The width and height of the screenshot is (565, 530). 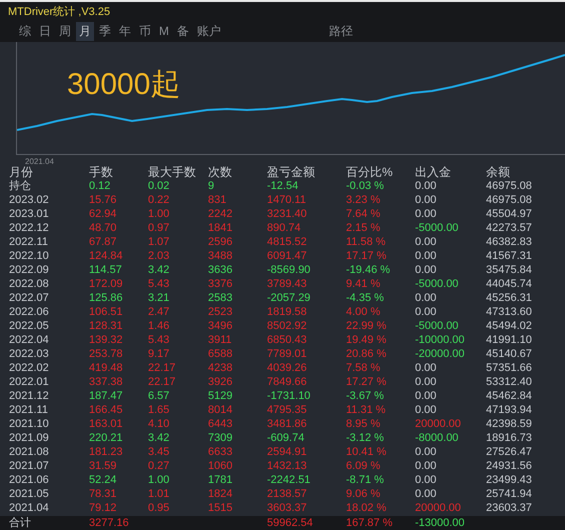 What do you see at coordinates (221, 452) in the screenshot?
I see `table-cell-text: 6633` at bounding box center [221, 452].